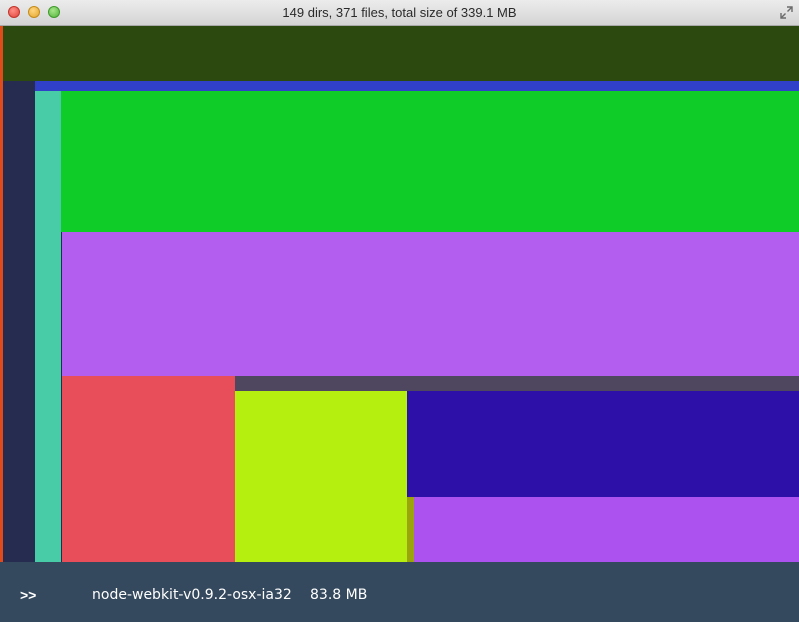 The width and height of the screenshot is (799, 622). Describe the element at coordinates (517, 383) in the screenshot. I see `treemap-grey-band` at that location.